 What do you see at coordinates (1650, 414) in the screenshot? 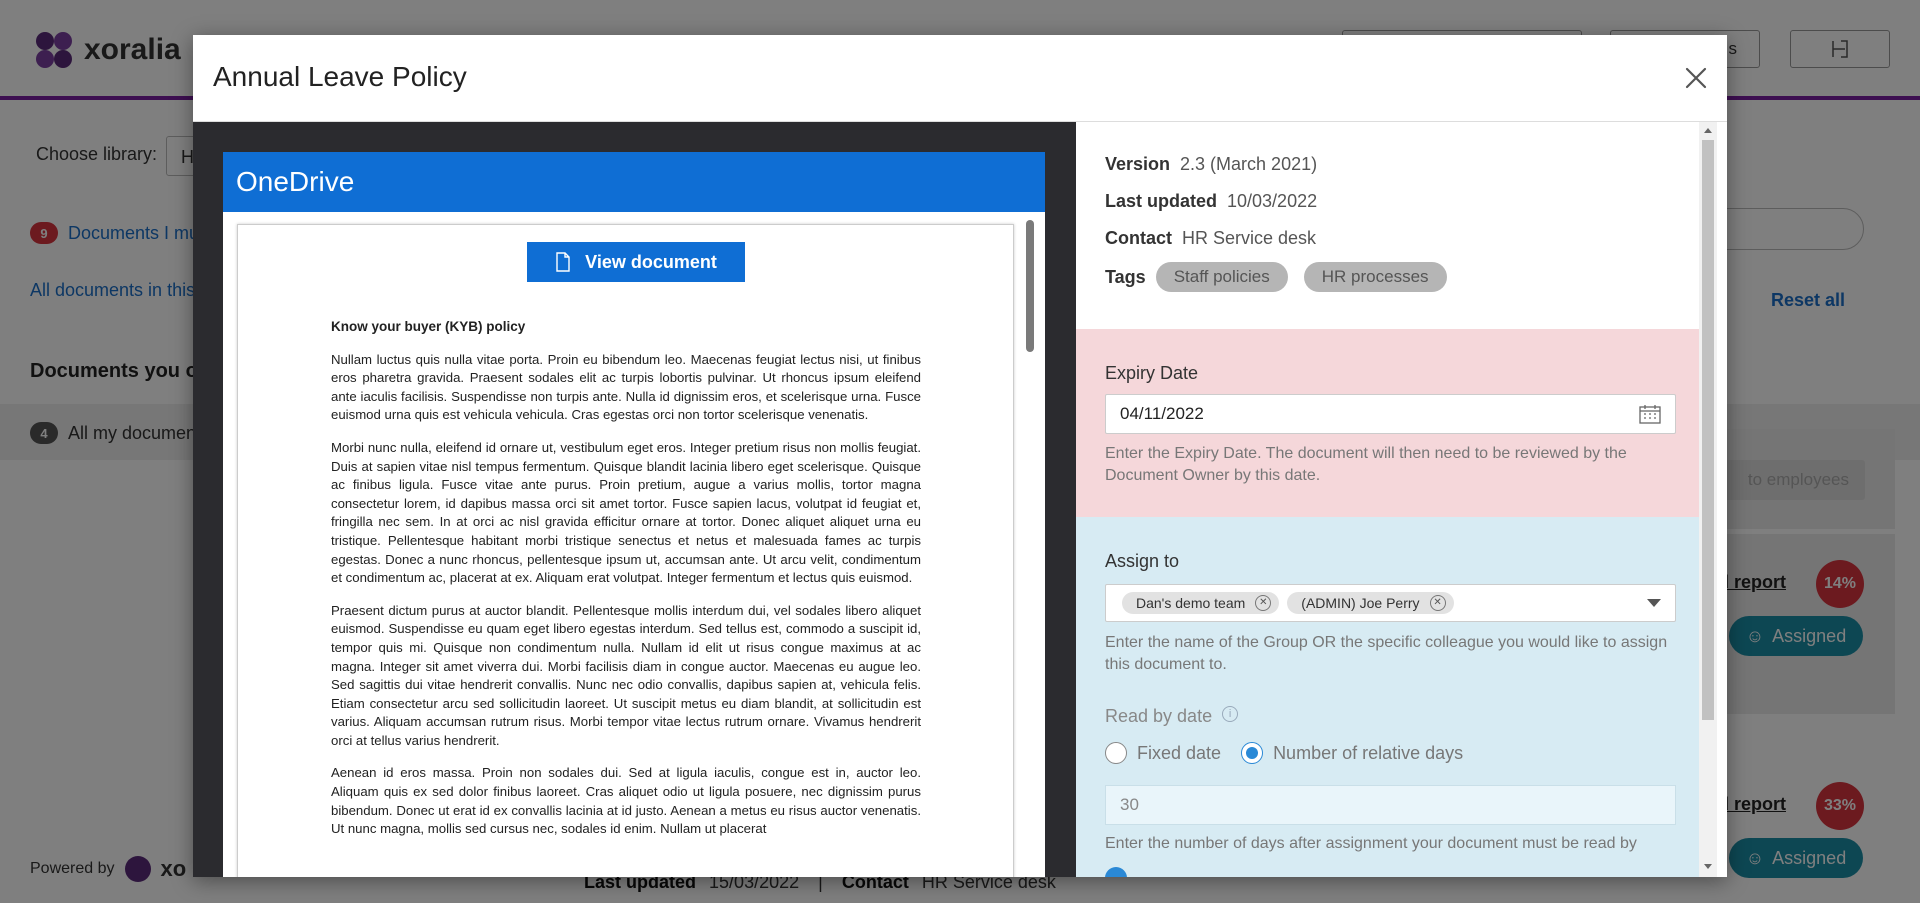
I see `calendar-icon` at bounding box center [1650, 414].